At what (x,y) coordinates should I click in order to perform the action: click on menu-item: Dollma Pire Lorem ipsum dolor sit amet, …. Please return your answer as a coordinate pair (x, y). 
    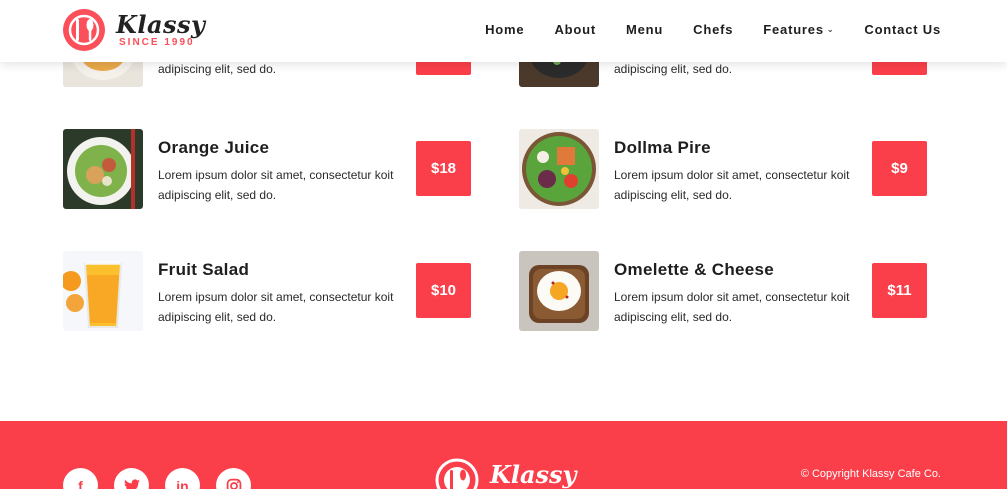
    Looking at the image, I should click on (729, 169).